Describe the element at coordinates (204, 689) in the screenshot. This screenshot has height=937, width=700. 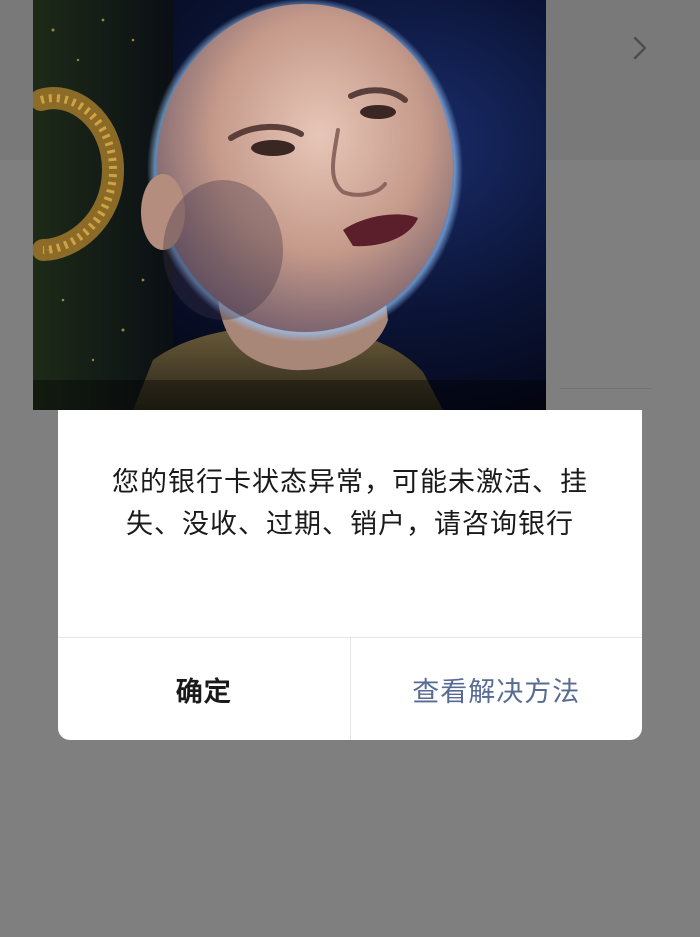
I see `confirm-button: 确定` at that location.